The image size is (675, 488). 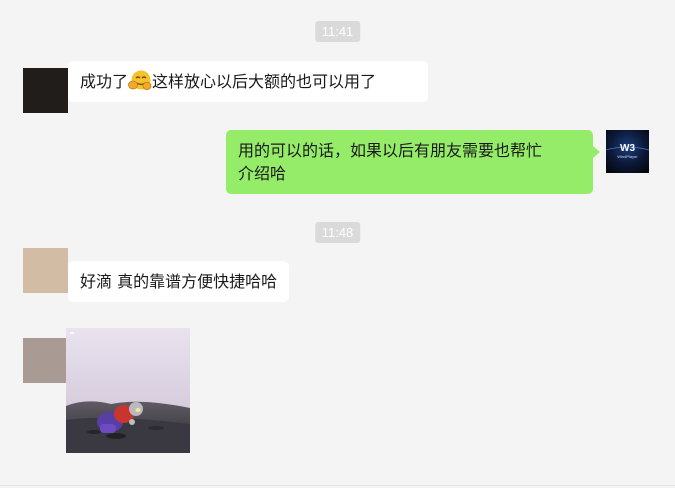 What do you see at coordinates (390, 150) in the screenshot?
I see `message-text-line: 用的可以的话，如果以后有朋友需要也帮忙` at bounding box center [390, 150].